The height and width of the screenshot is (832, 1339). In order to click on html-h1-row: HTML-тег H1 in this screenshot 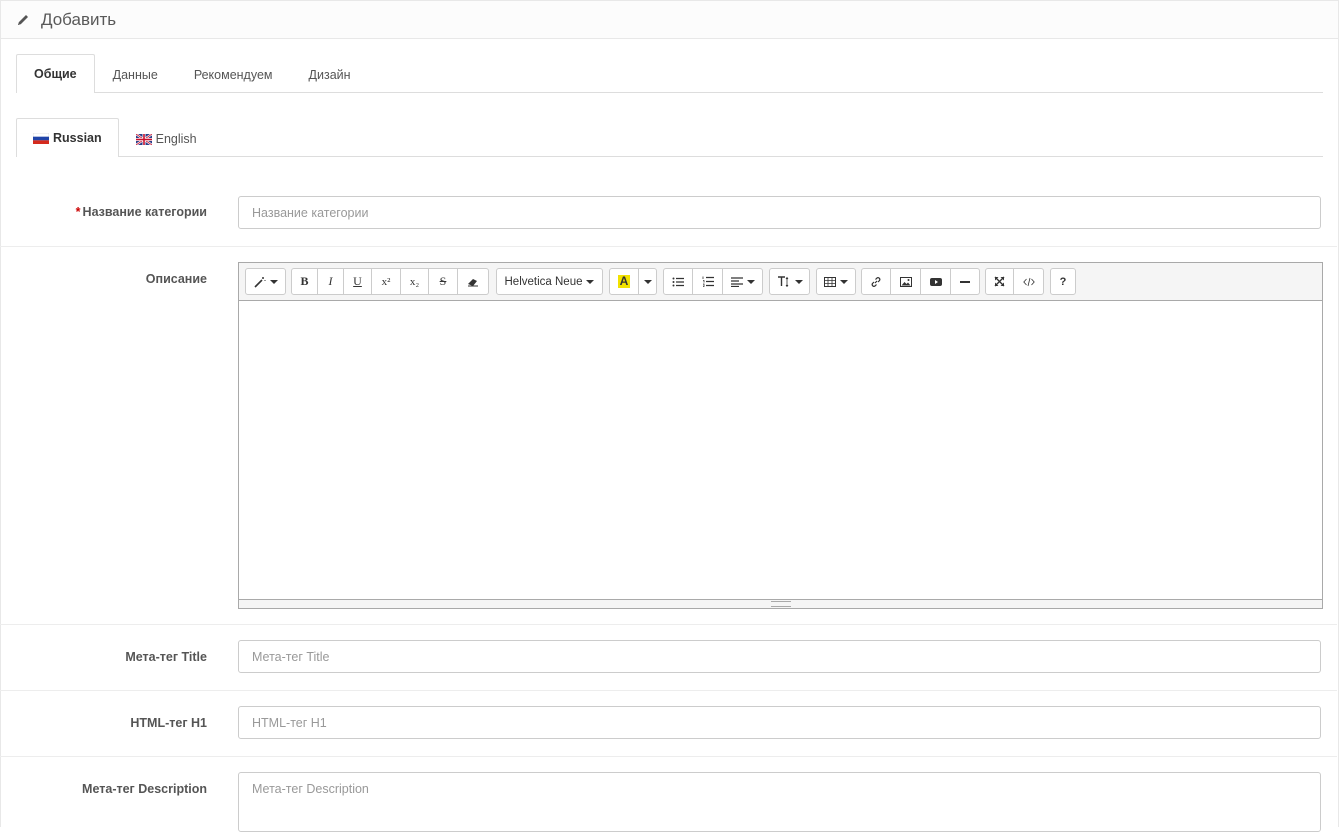, I will do `click(668, 724)`.